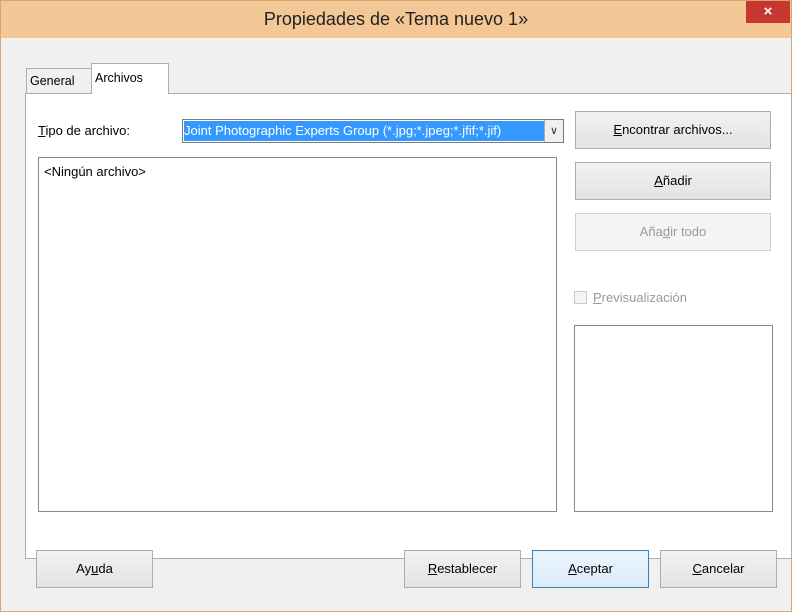 This screenshot has width=792, height=612. I want to click on tab-archivos: Archivos, so click(130, 78).